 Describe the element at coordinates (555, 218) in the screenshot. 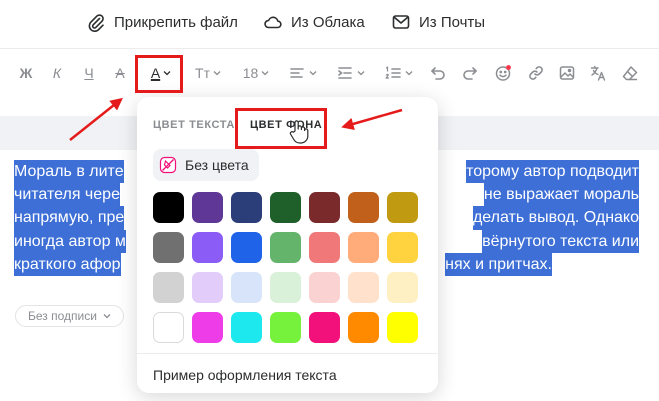

I see `body-line-right: делать вывод. Однако` at that location.